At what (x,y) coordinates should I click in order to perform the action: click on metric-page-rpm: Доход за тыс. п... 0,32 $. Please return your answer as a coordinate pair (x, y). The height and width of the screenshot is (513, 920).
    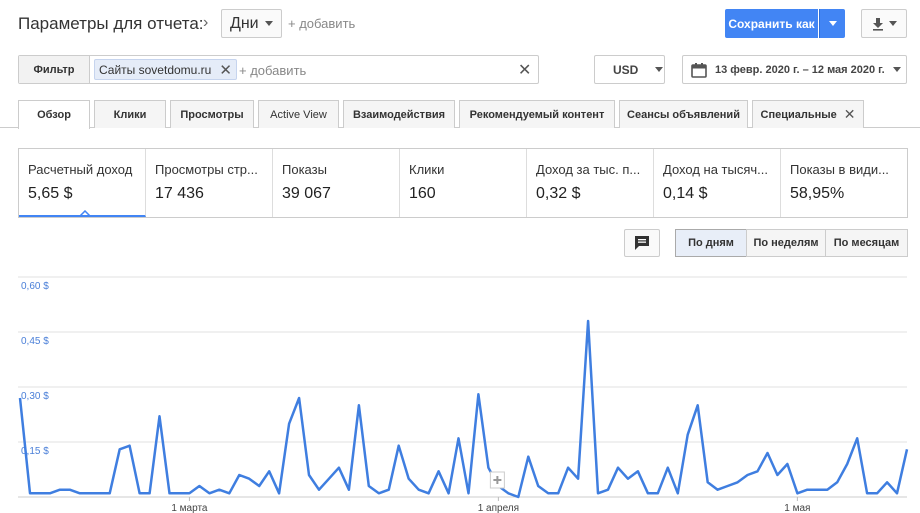
    Looking at the image, I should click on (590, 183).